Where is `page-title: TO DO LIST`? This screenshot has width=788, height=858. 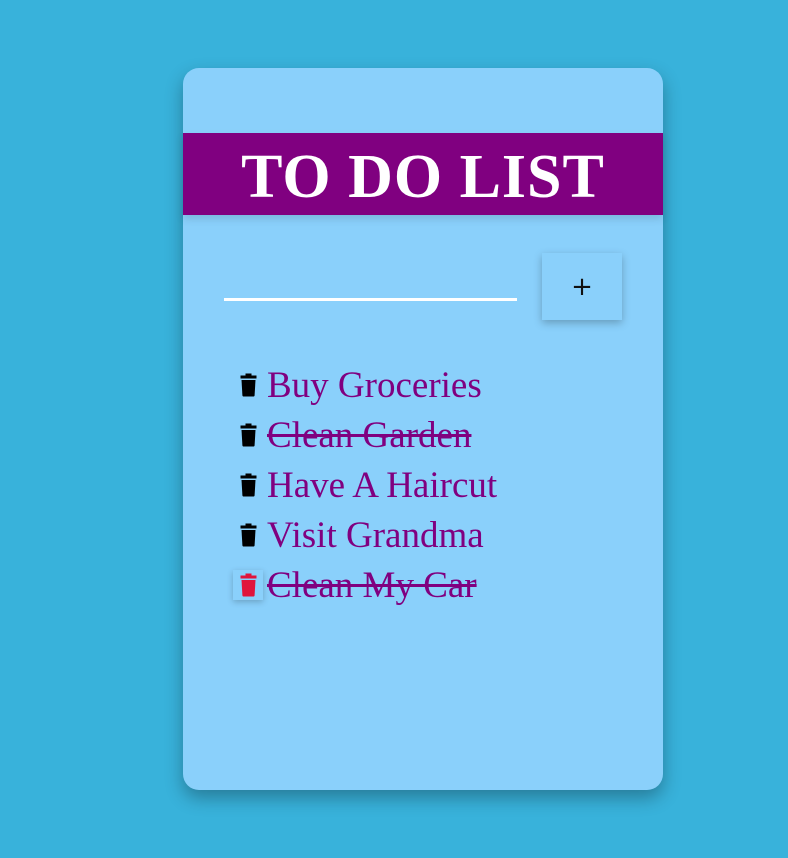 page-title: TO DO LIST is located at coordinates (423, 177).